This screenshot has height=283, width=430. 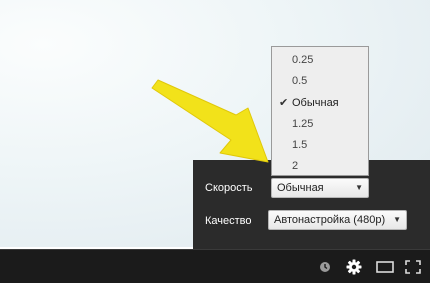 I want to click on theater-mode-icon, so click(x=385, y=267).